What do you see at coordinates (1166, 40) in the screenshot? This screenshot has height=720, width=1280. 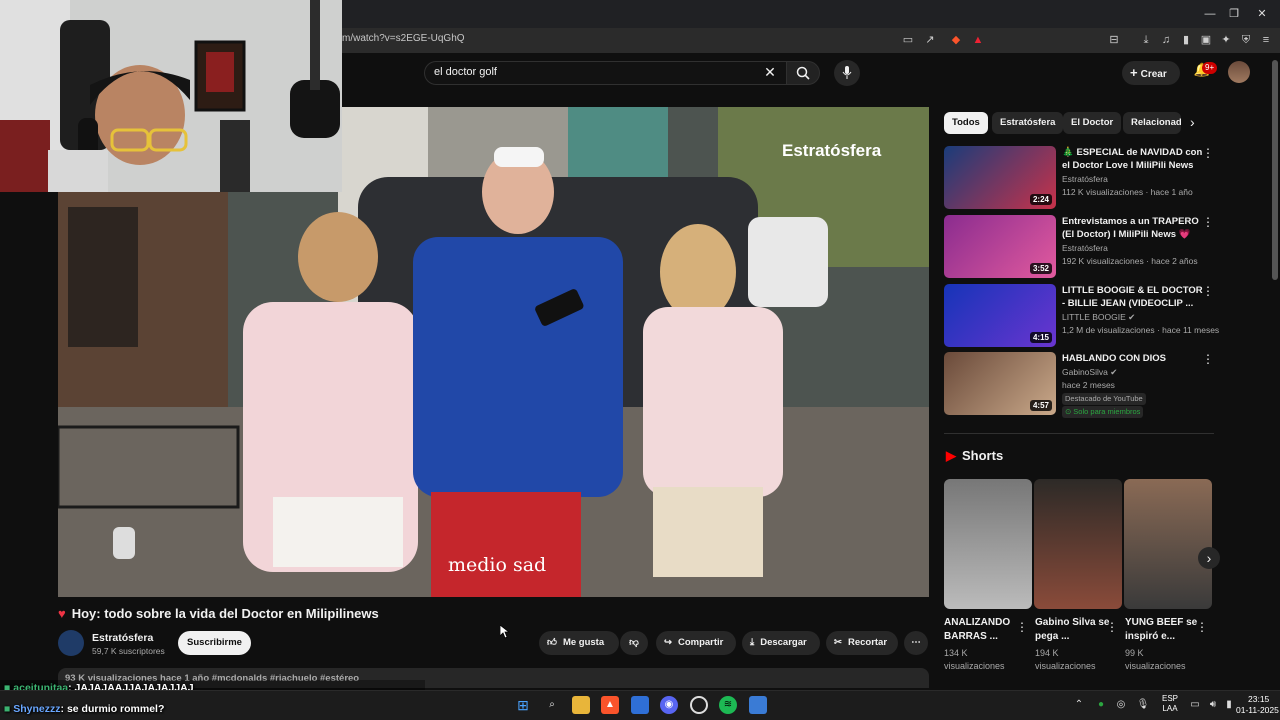 I see `music-icon: ♫` at bounding box center [1166, 40].